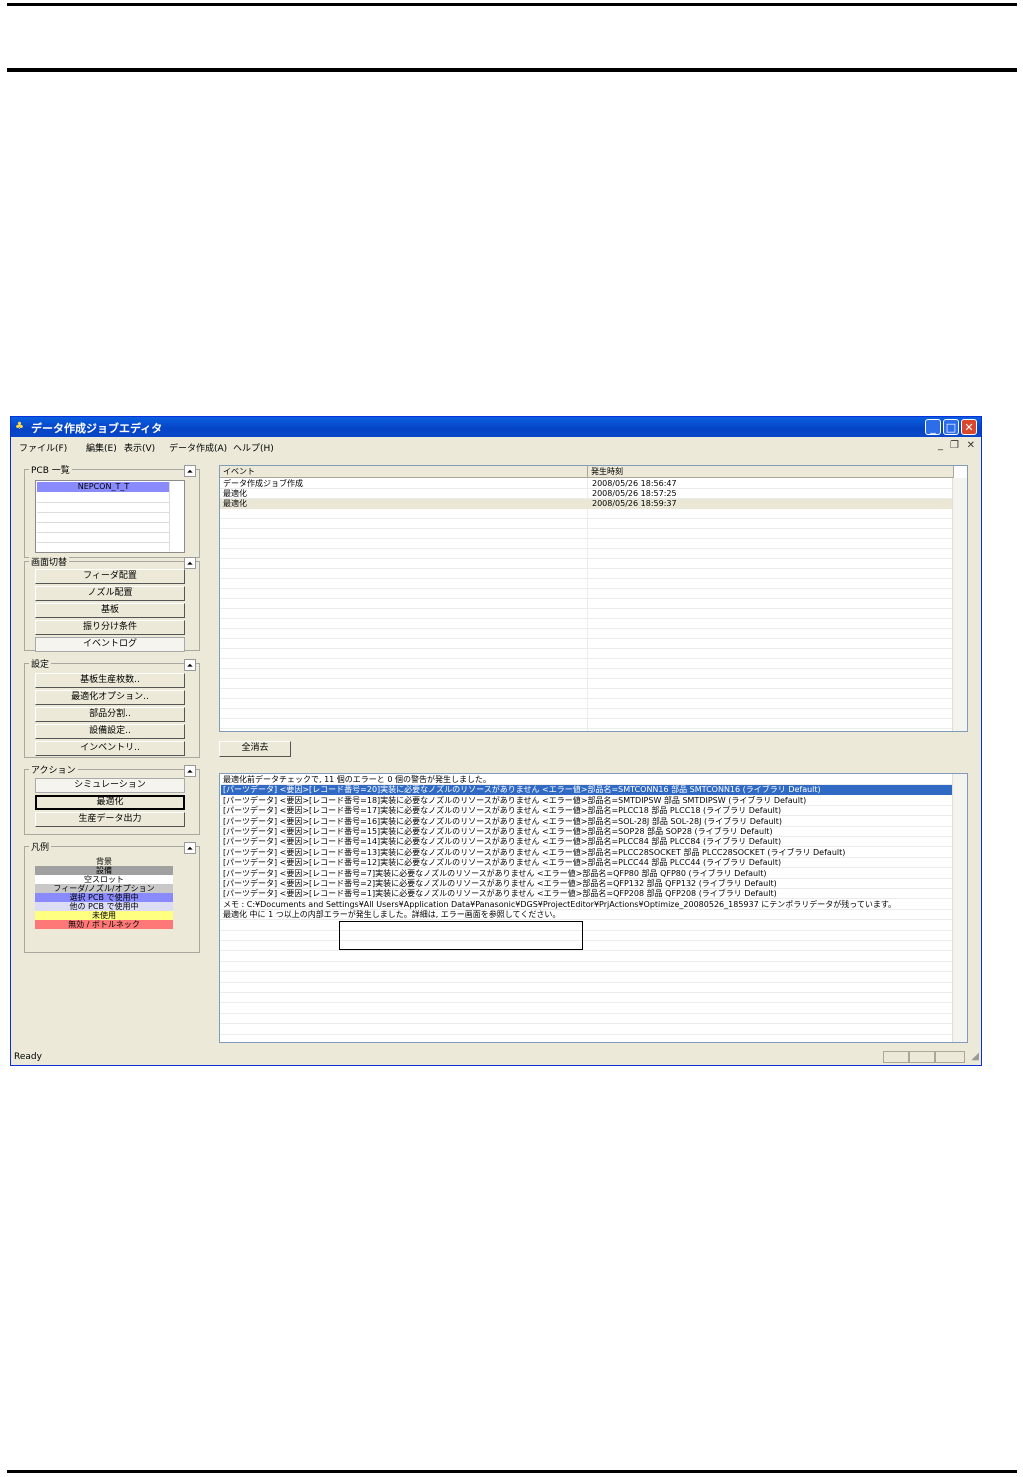 This screenshot has width=1023, height=1477. What do you see at coordinates (110, 697) in the screenshot?
I see `optimize-options-button: 最適化オプション..` at bounding box center [110, 697].